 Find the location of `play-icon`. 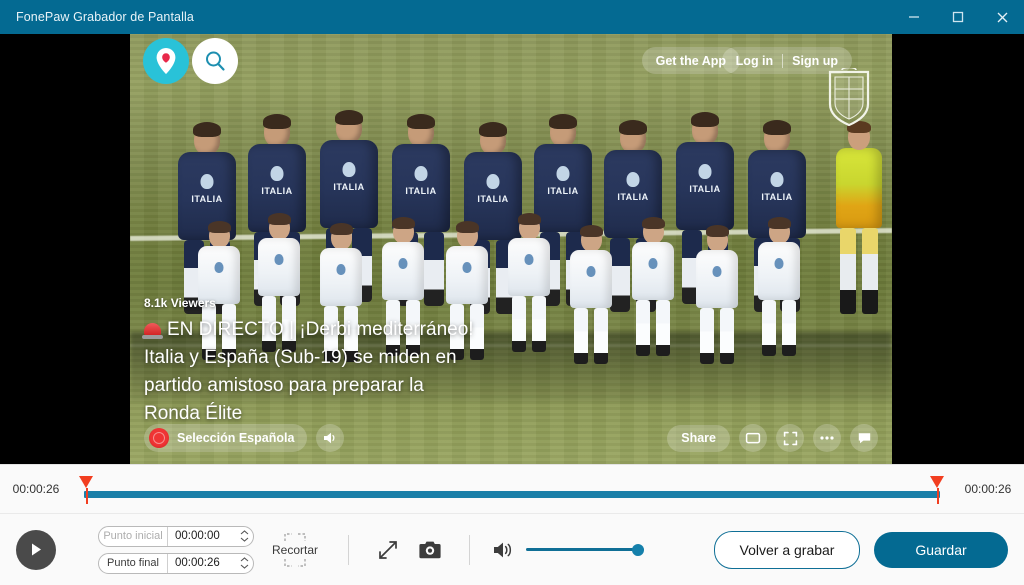

play-icon is located at coordinates (36, 549).